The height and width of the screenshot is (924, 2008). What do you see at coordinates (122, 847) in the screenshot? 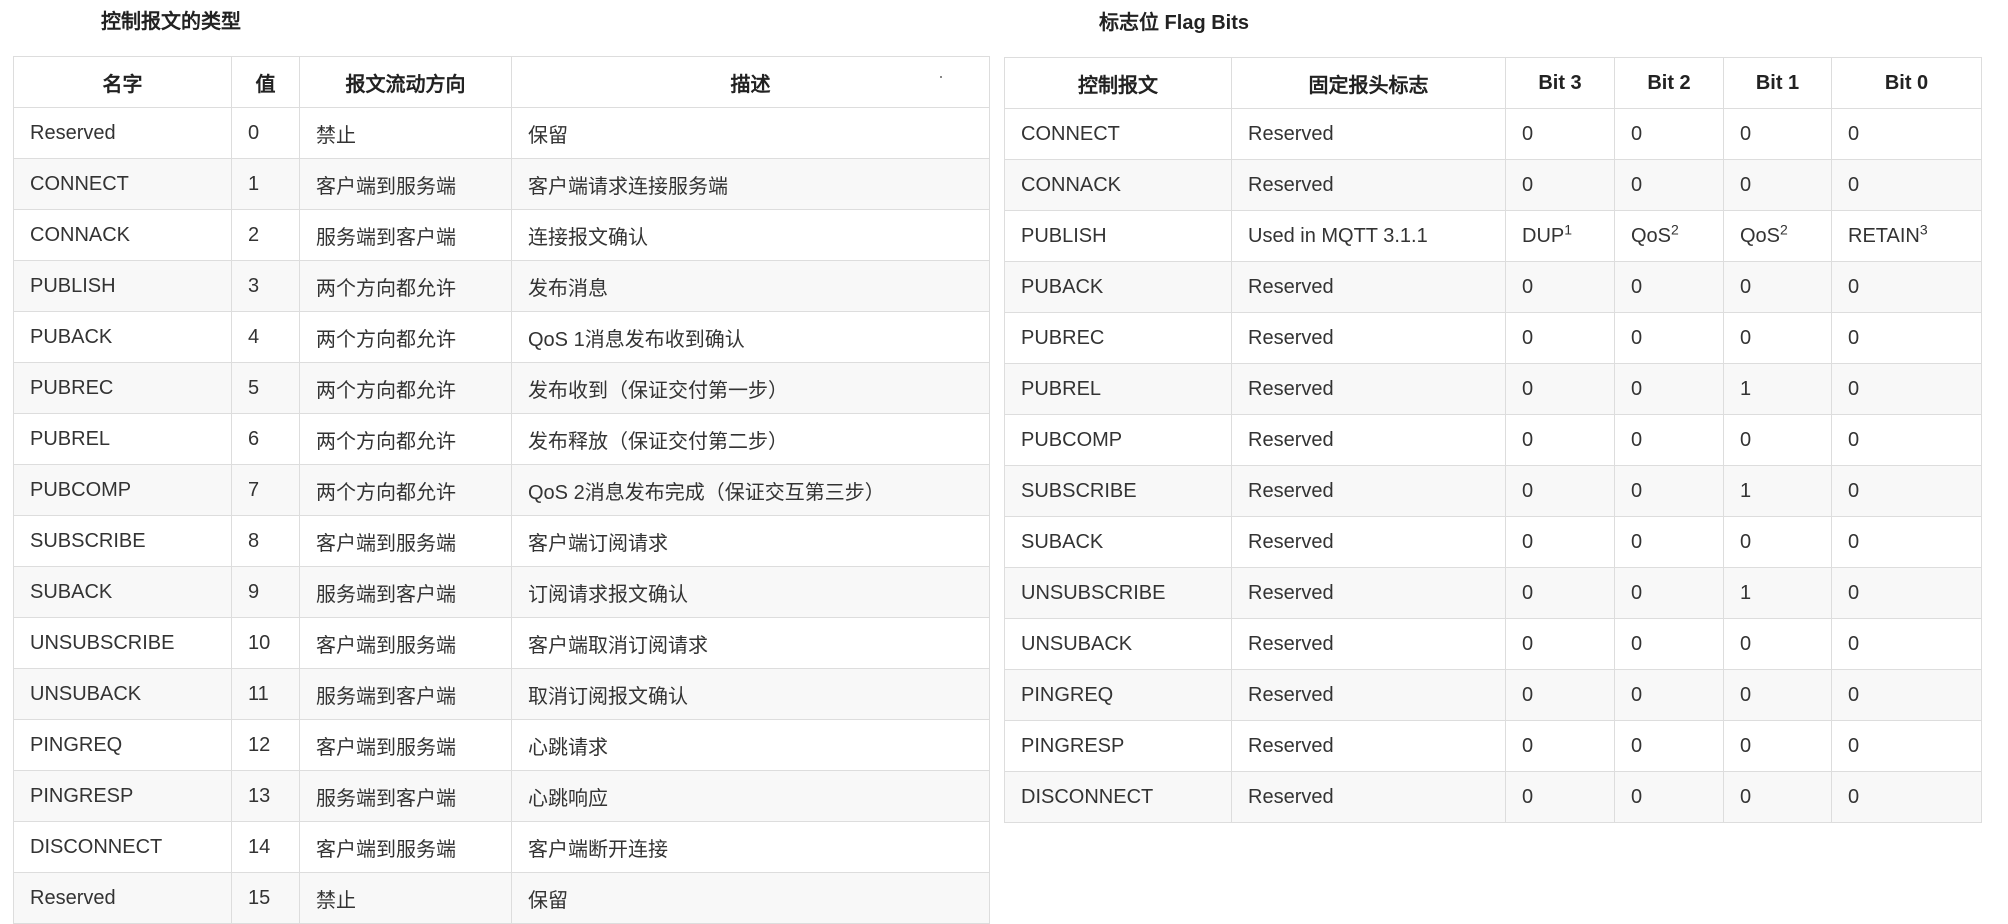
I see `cell-name: DISCONNECT` at bounding box center [122, 847].